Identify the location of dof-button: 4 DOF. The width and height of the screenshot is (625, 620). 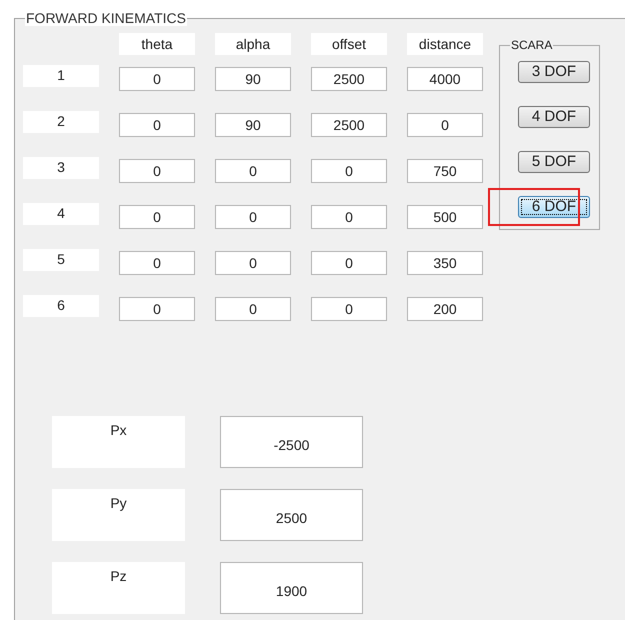
(554, 117).